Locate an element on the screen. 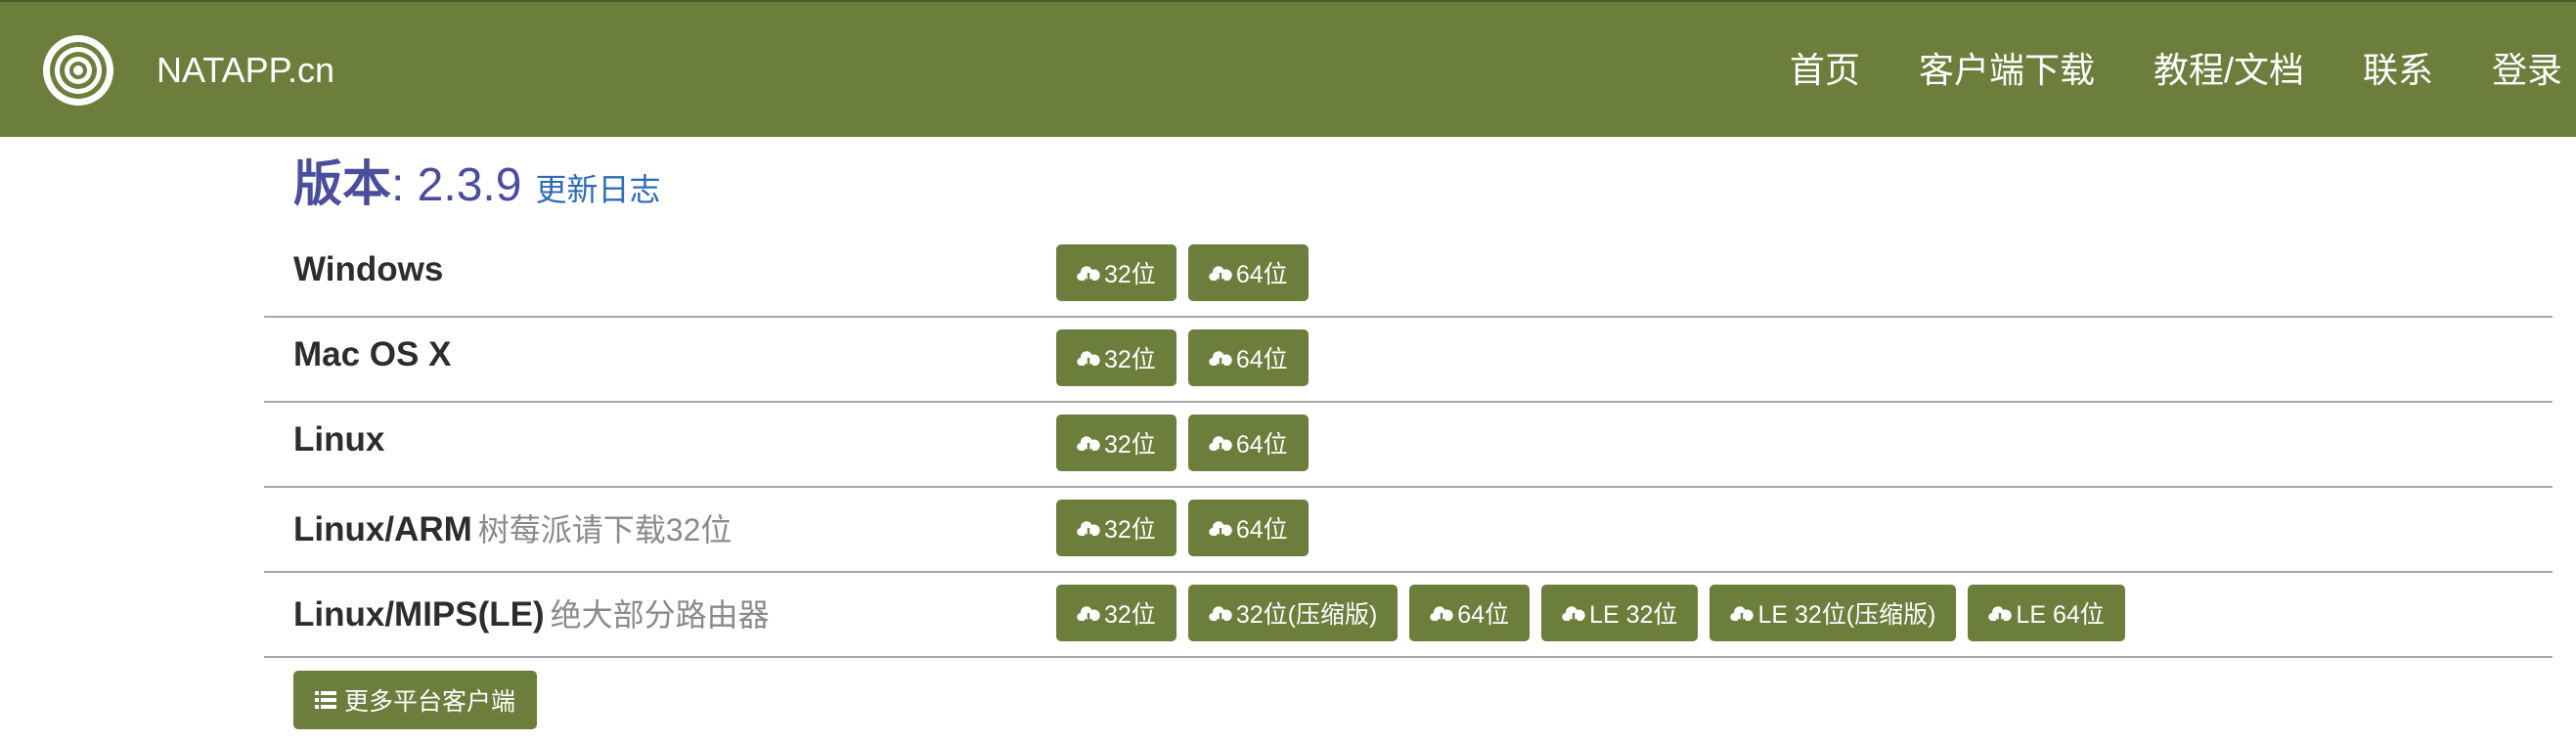 This screenshot has height=743, width=2576. natapp-logo-icon is located at coordinates (78, 70).